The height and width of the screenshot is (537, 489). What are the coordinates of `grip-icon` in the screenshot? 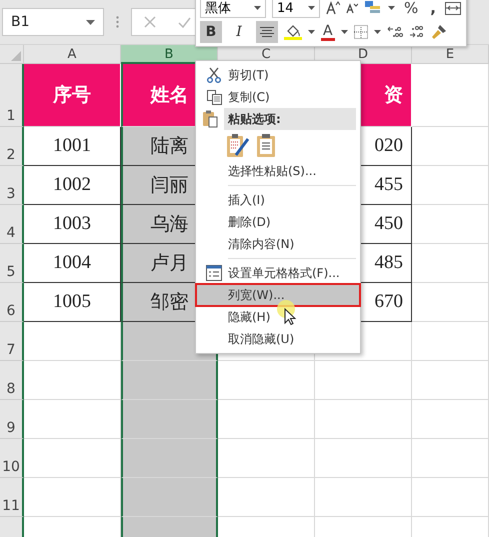 It's located at (117, 22).